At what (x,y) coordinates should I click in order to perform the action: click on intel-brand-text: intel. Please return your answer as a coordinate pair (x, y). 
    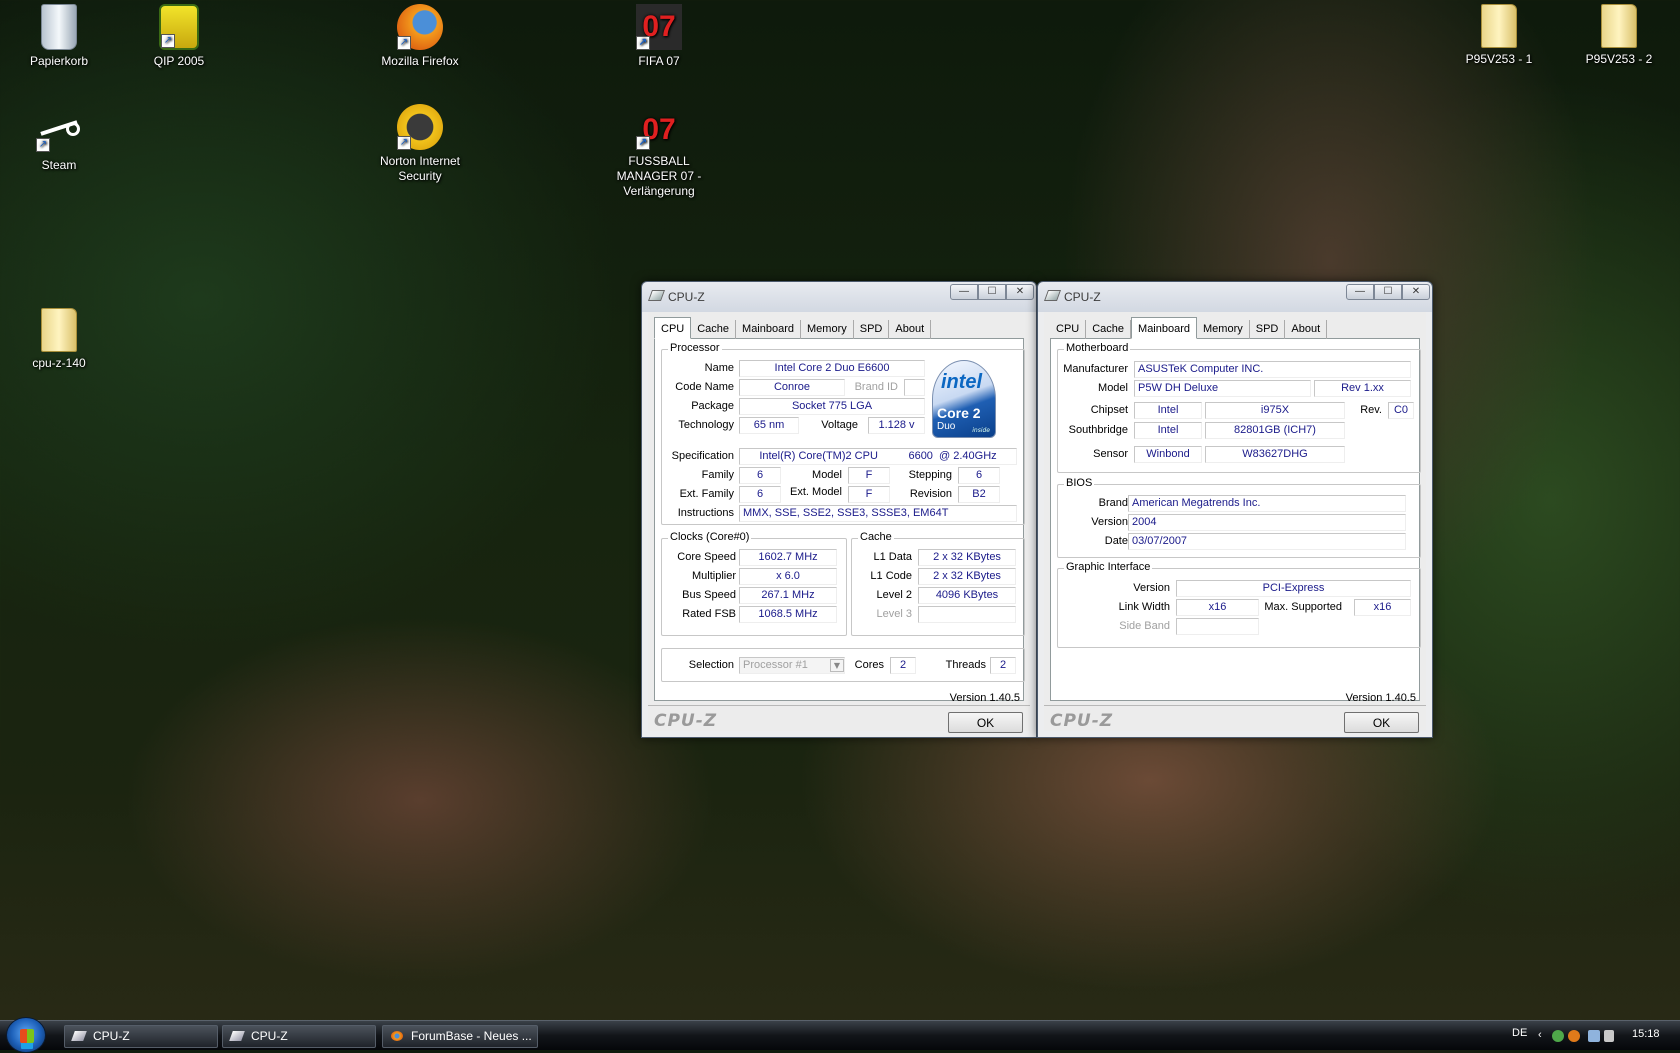
    Looking at the image, I should click on (962, 382).